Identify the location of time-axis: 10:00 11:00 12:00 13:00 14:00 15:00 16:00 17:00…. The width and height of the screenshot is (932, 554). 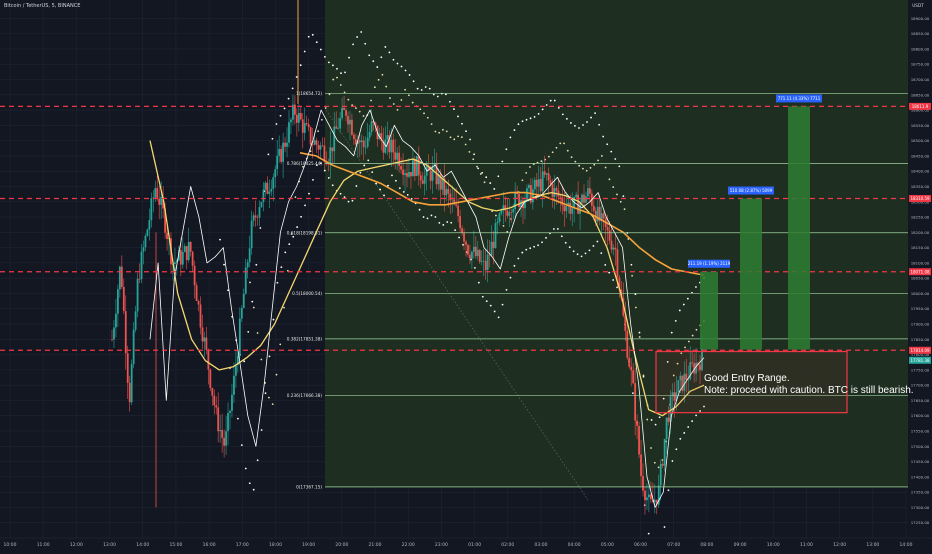
(466, 543).